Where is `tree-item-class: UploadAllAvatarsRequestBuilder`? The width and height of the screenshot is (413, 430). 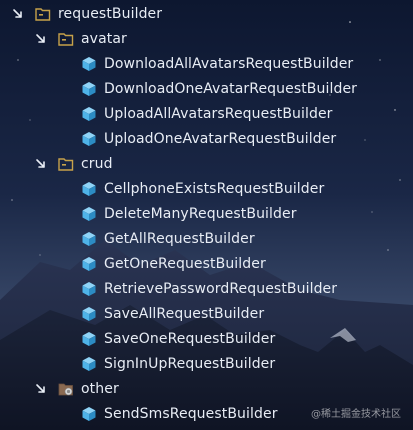
tree-item-class: UploadAllAvatarsRequestBuilder is located at coordinates (206, 114).